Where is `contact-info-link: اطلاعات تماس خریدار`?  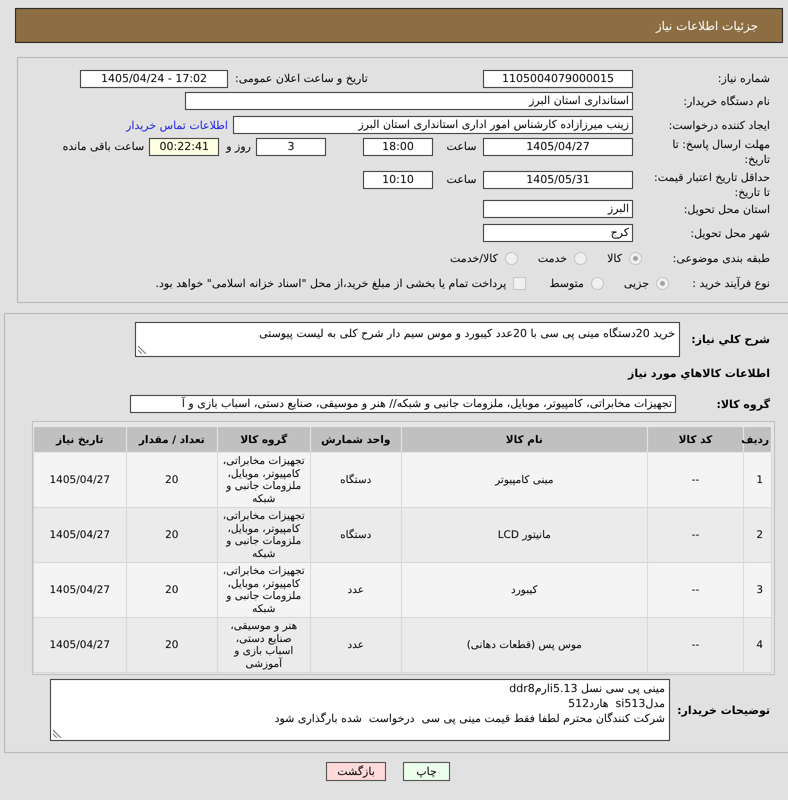 contact-info-link: اطلاعات تماس خریدار is located at coordinates (177, 125).